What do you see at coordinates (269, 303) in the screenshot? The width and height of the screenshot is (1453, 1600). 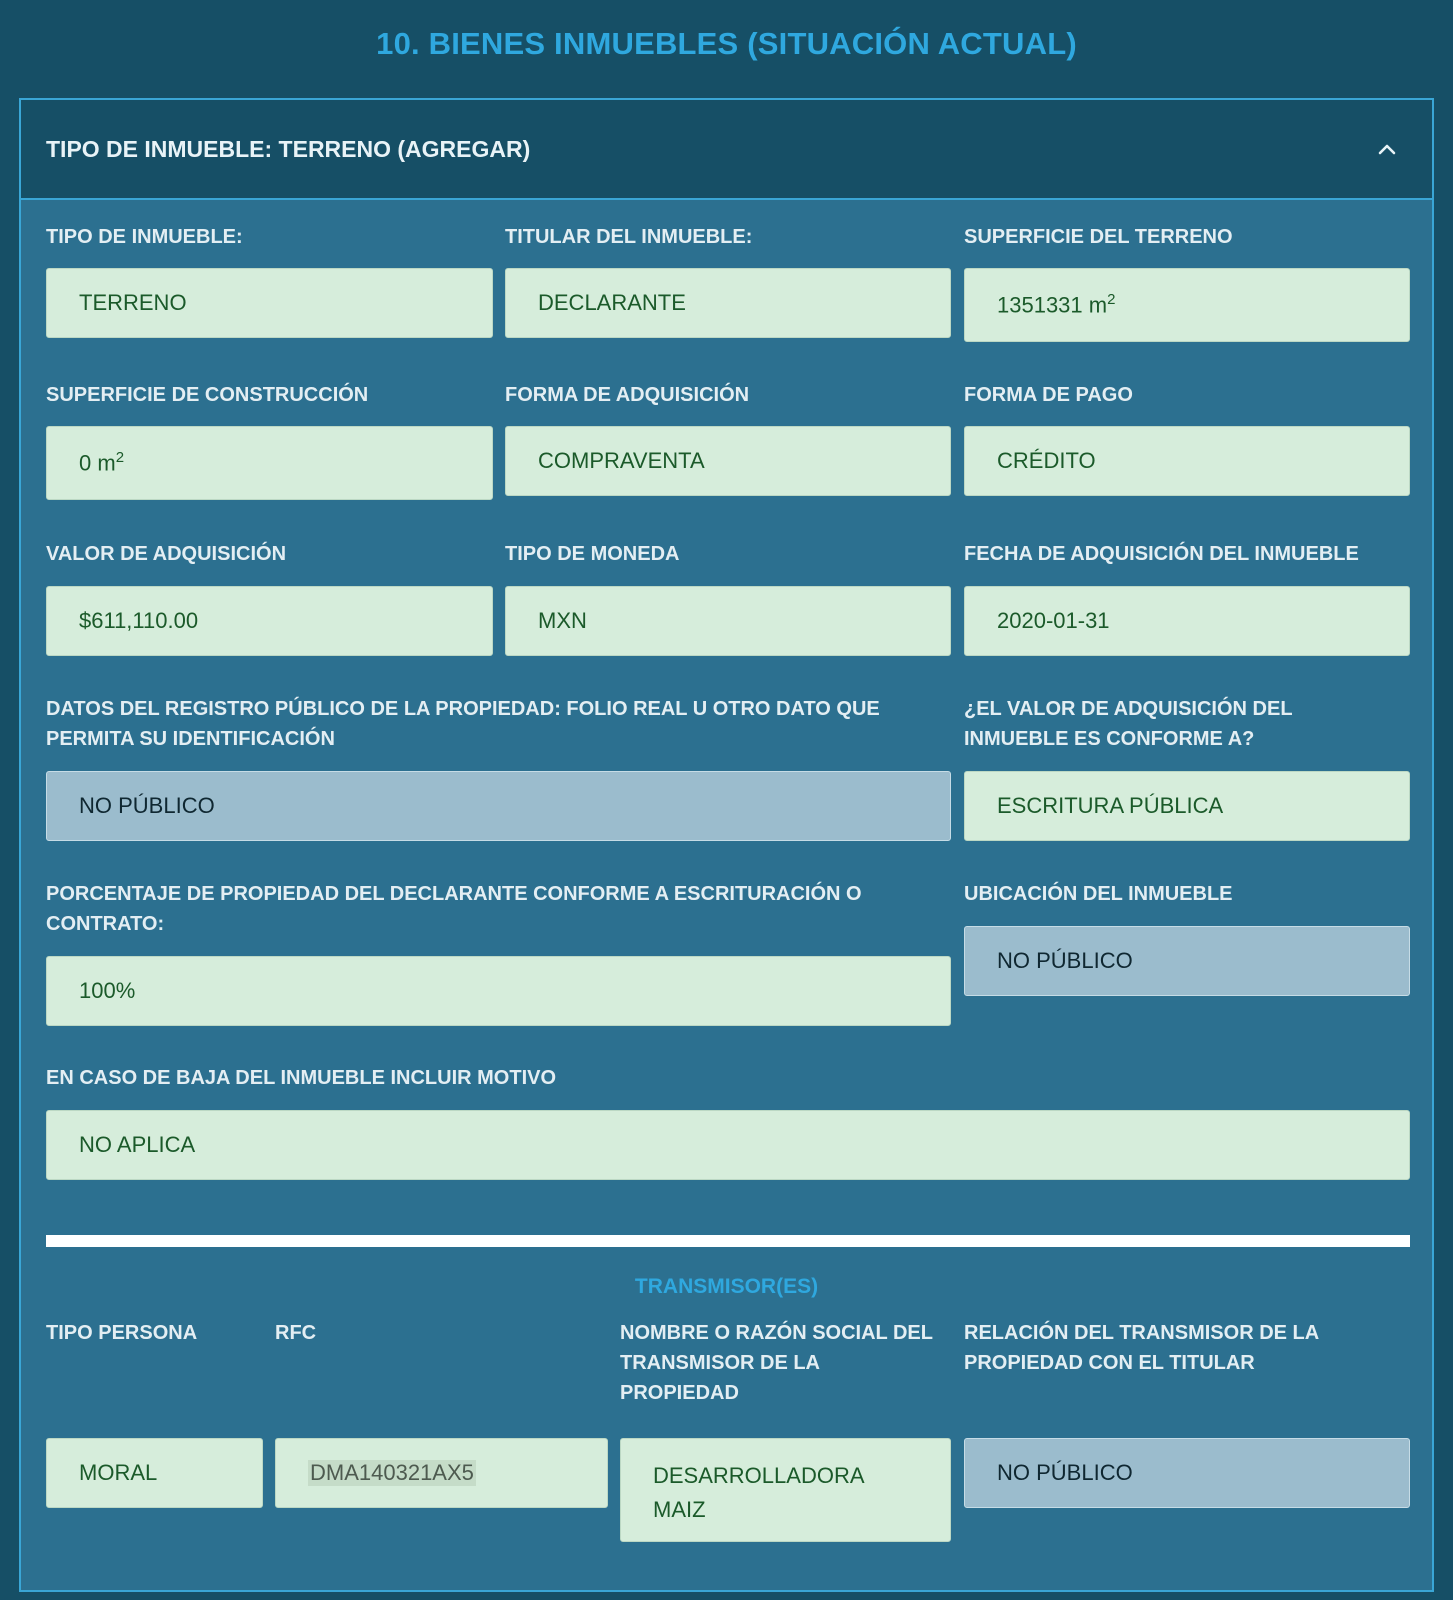 I see `tipo-inmueble-field: TERRENO` at bounding box center [269, 303].